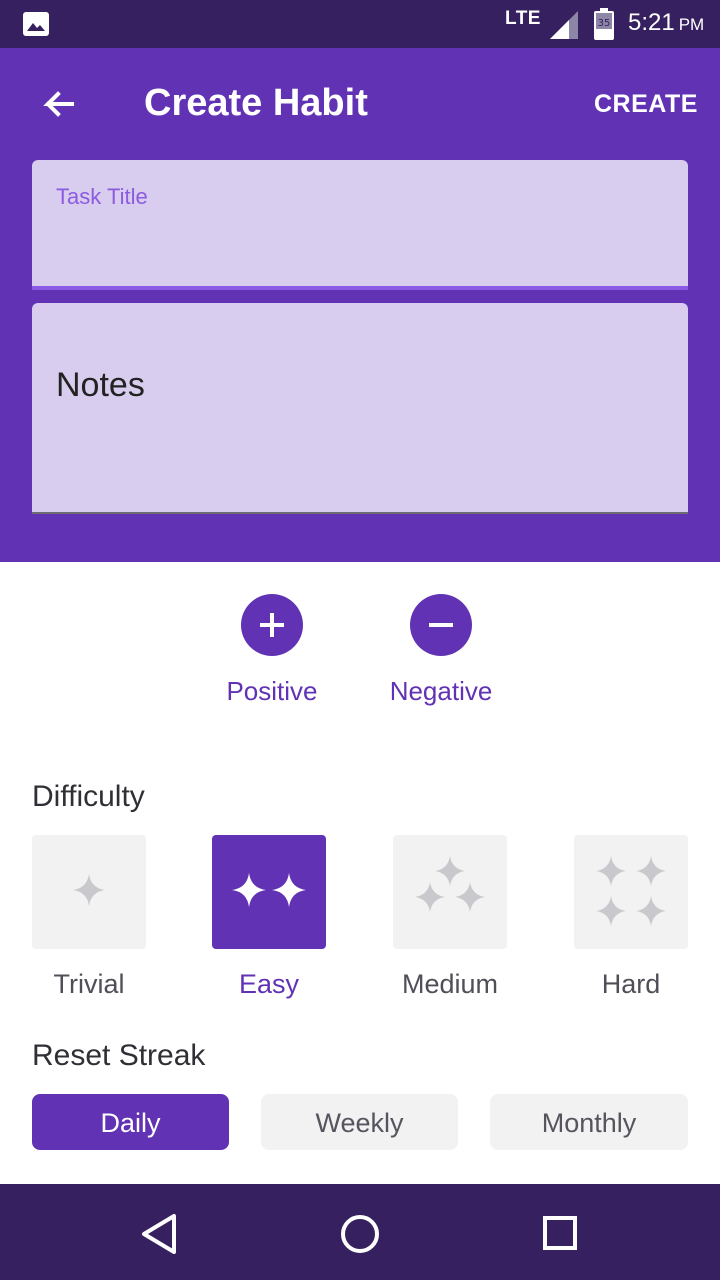 This screenshot has width=720, height=1280. I want to click on positive-button: Positive, so click(272, 650).